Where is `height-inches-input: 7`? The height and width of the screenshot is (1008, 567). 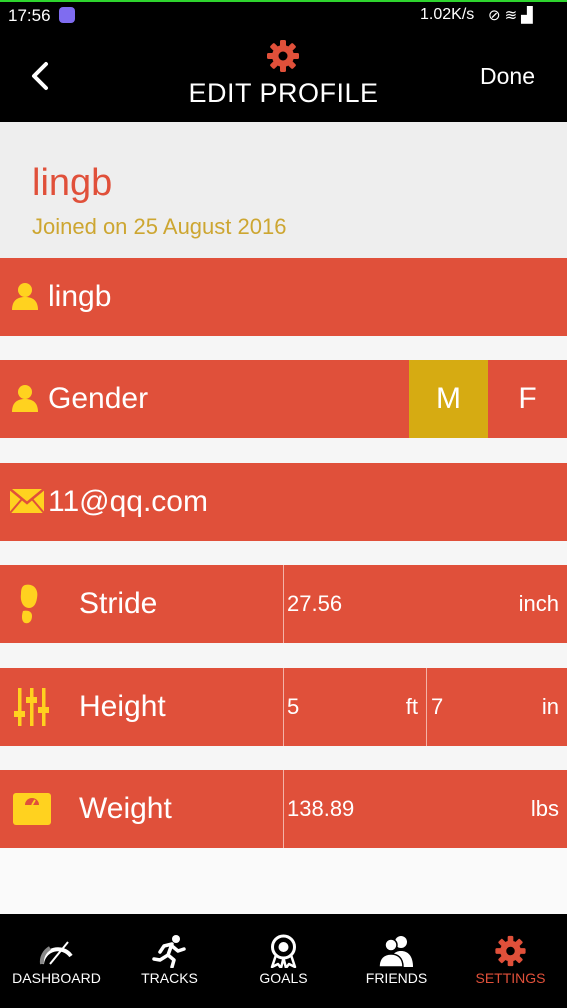 height-inches-input: 7 is located at coordinates (437, 707).